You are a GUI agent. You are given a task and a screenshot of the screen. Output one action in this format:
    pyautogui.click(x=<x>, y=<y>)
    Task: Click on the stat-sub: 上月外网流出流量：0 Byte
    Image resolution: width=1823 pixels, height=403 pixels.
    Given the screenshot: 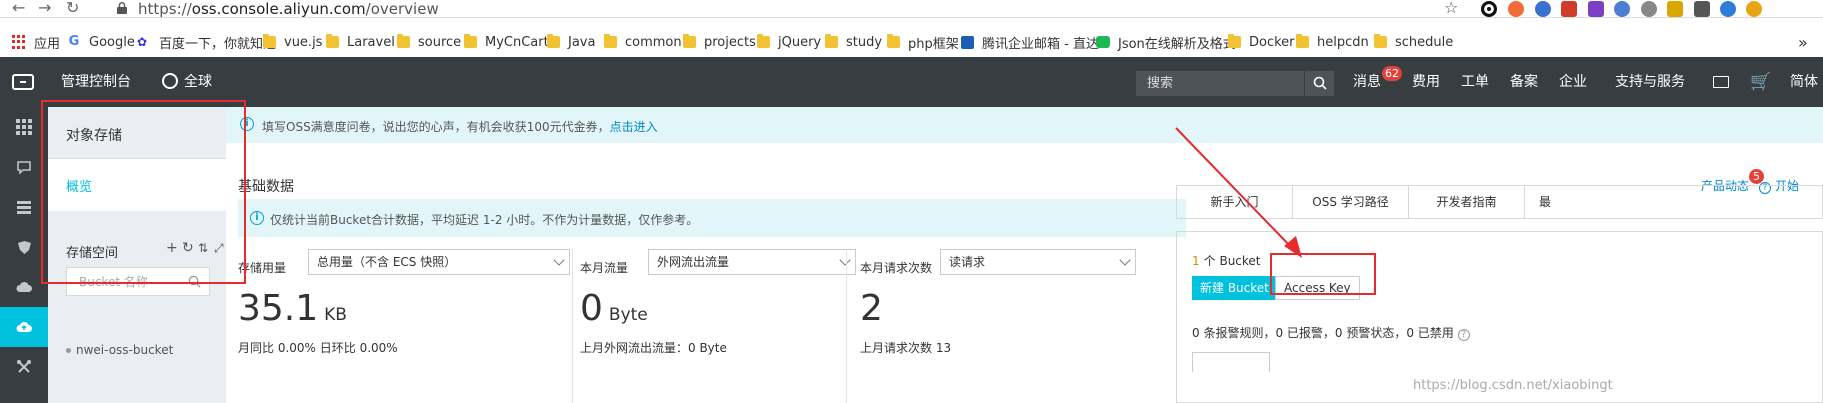 What is the action you would take?
    pyautogui.click(x=653, y=348)
    